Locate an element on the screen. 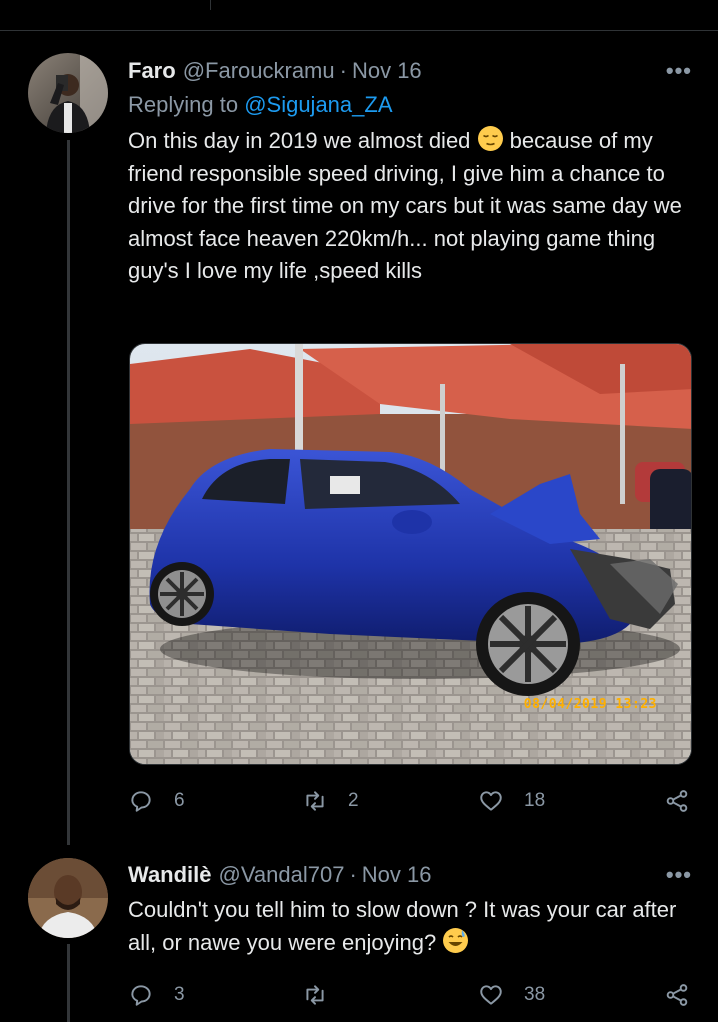 This screenshot has height=1022, width=718. tweet-header: Wandilè @Vandal707 · Nov 16 is located at coordinates (280, 875).